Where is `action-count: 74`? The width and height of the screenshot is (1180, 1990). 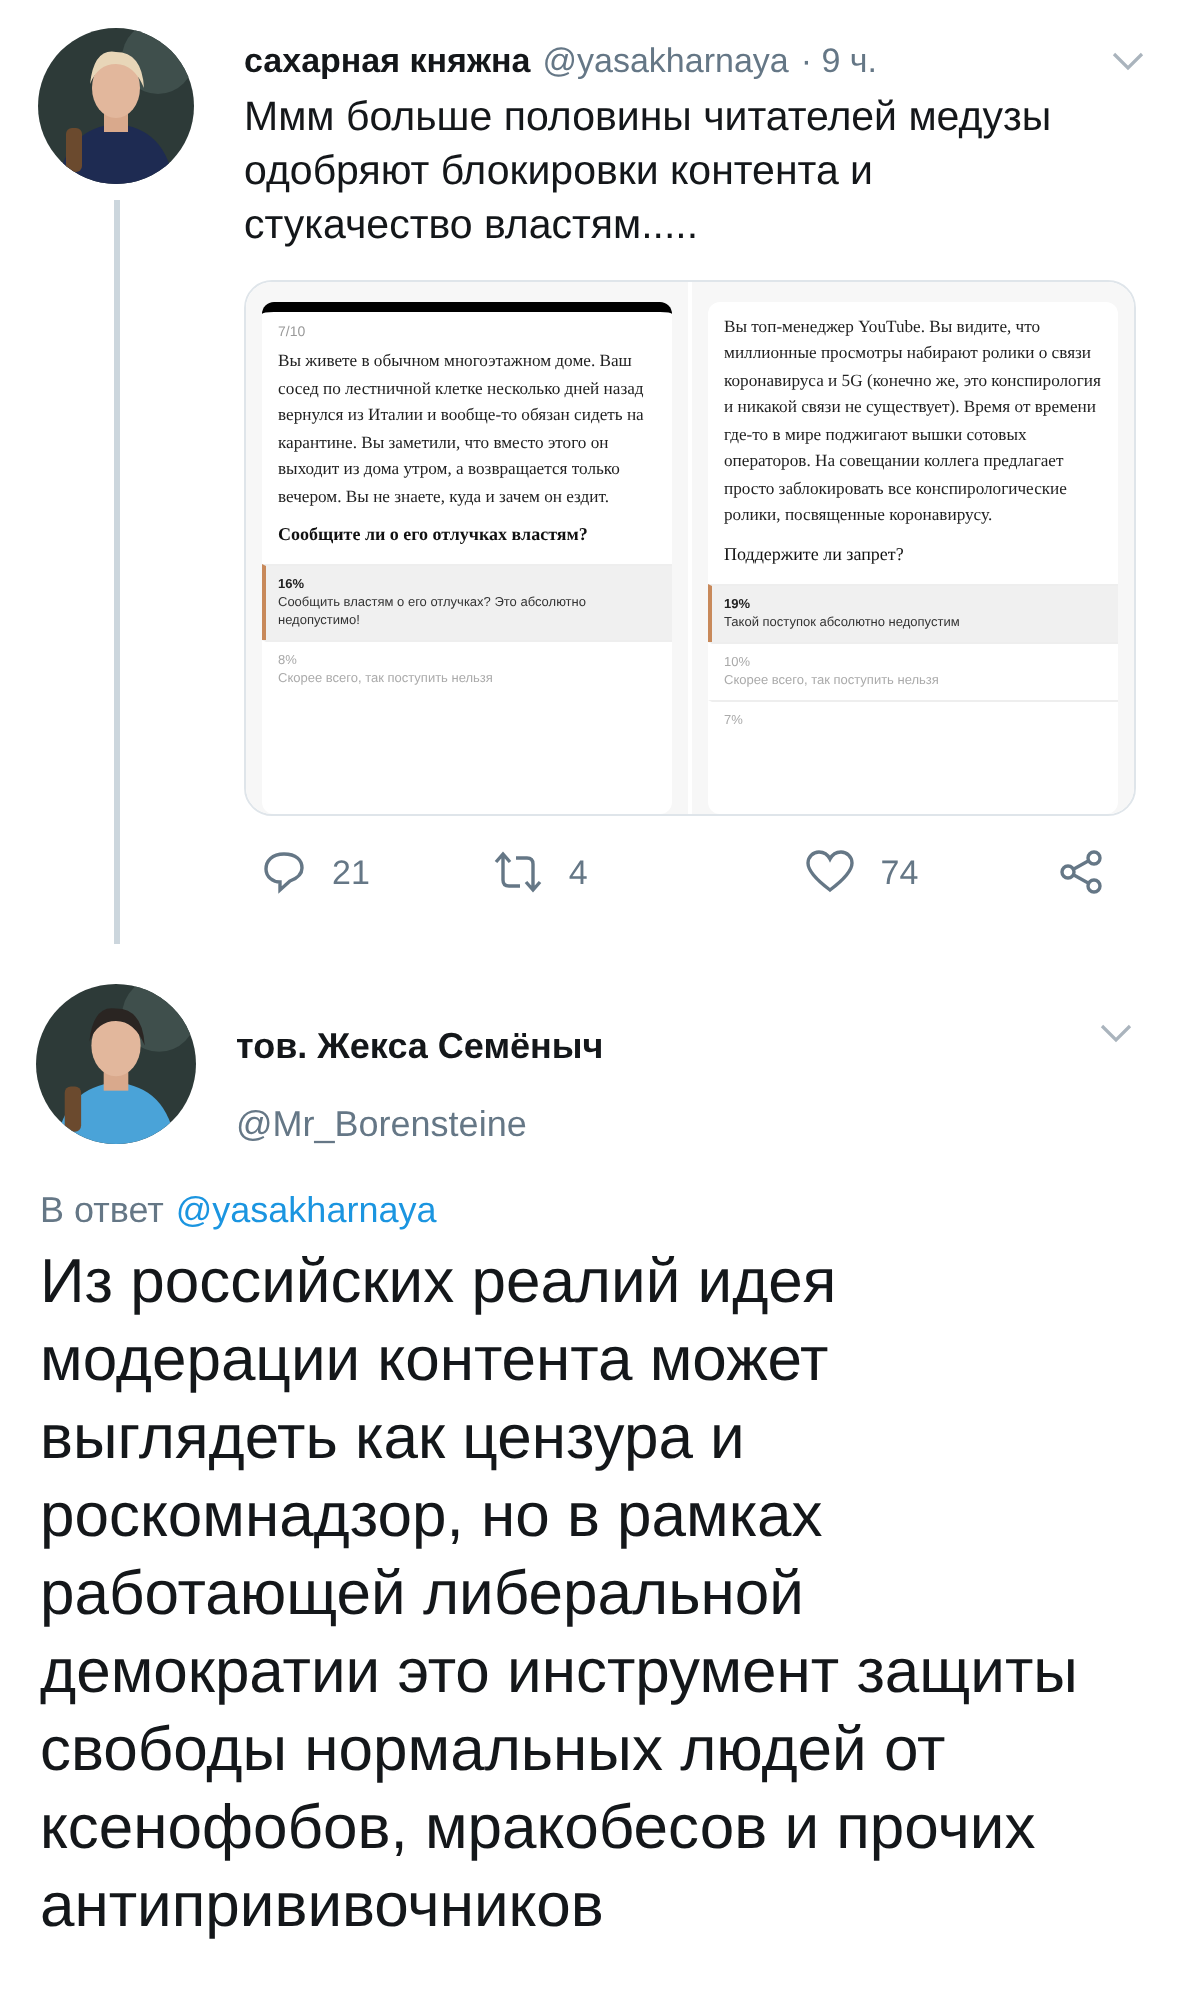 action-count: 74 is located at coordinates (899, 873).